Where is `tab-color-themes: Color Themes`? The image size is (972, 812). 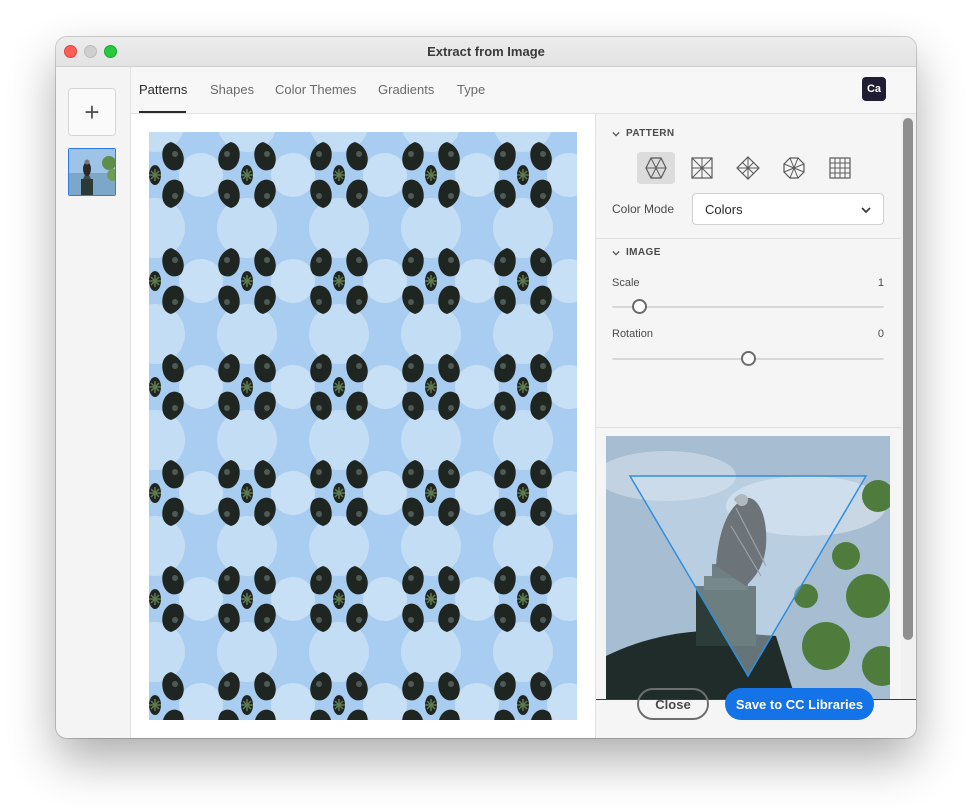 tab-color-themes: Color Themes is located at coordinates (315, 89).